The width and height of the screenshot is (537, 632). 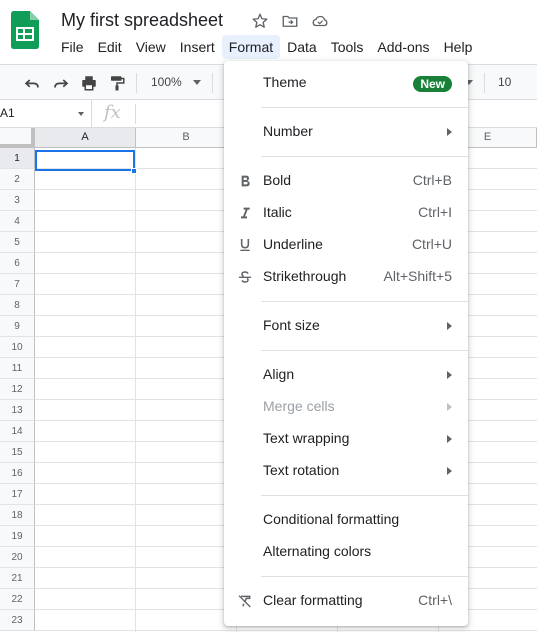 I want to click on menu-item-label: Font size, so click(x=291, y=325).